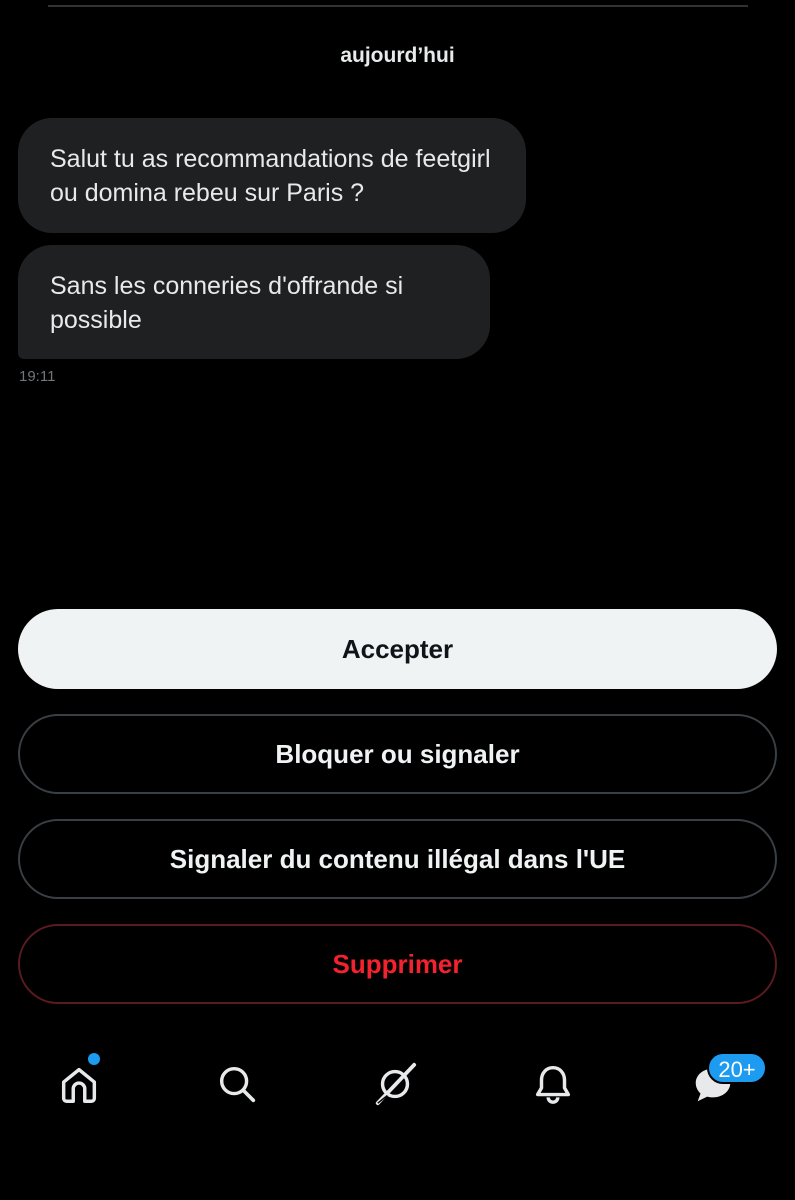 This screenshot has width=795, height=1200. Describe the element at coordinates (397, 649) in the screenshot. I see `accept-button: Accepter` at that location.